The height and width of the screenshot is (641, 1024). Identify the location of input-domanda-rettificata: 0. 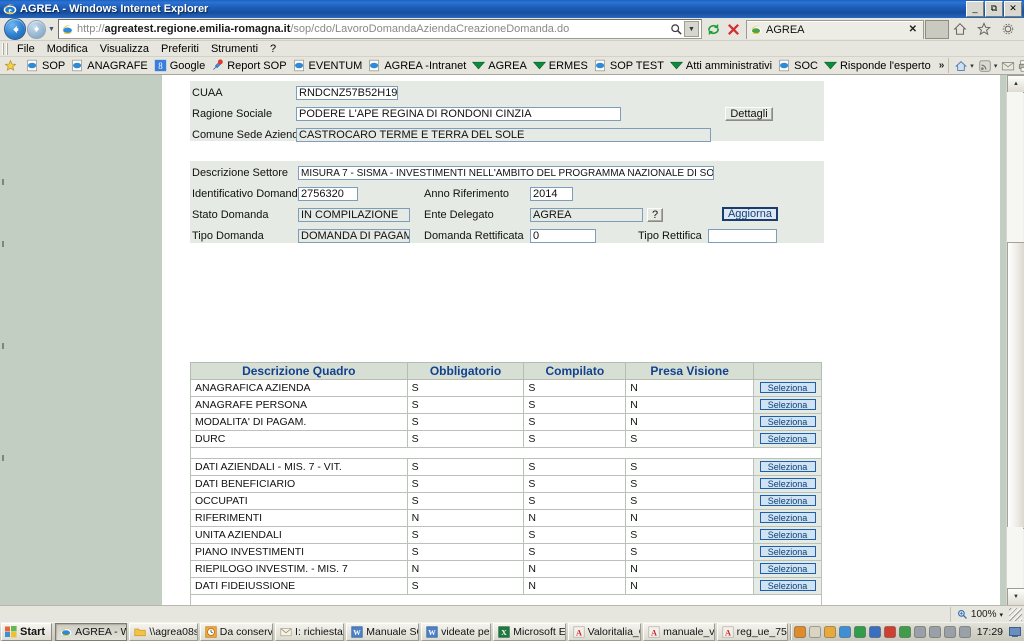
(563, 236).